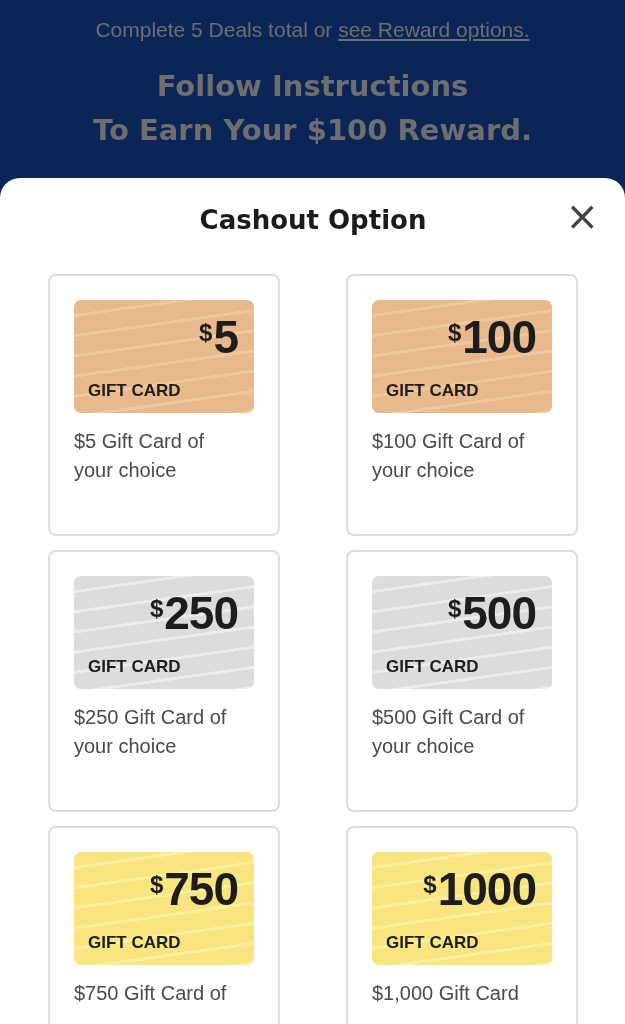  What do you see at coordinates (313, 220) in the screenshot?
I see `sheet-title: Cashout Option` at bounding box center [313, 220].